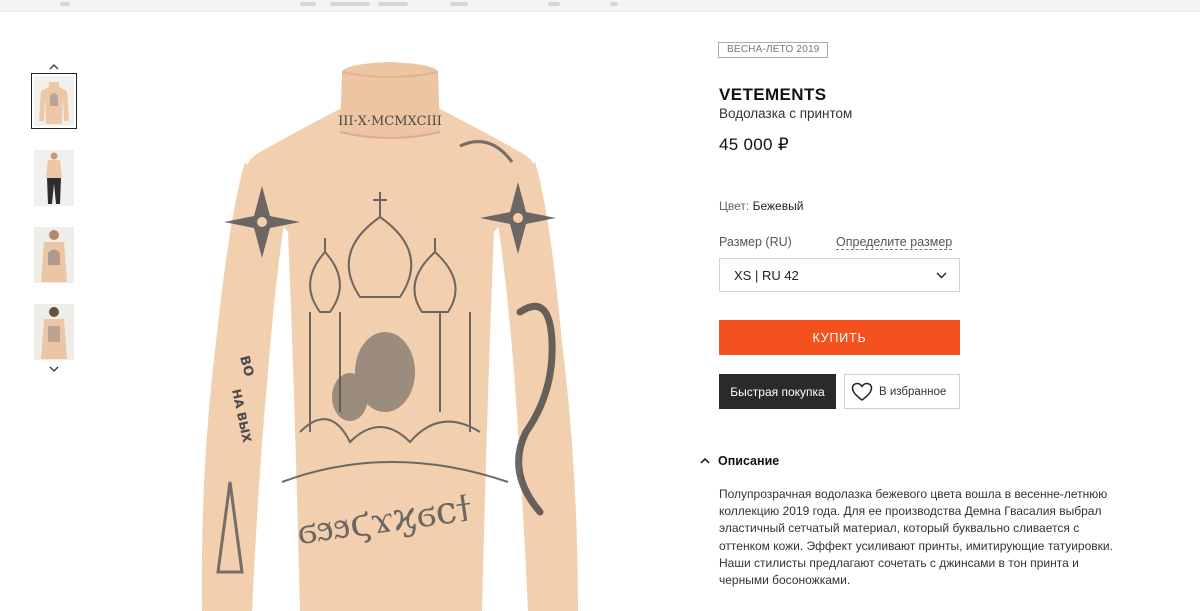 The width and height of the screenshot is (1200, 611). I want to click on thumbnails-up-button, so click(54, 67).